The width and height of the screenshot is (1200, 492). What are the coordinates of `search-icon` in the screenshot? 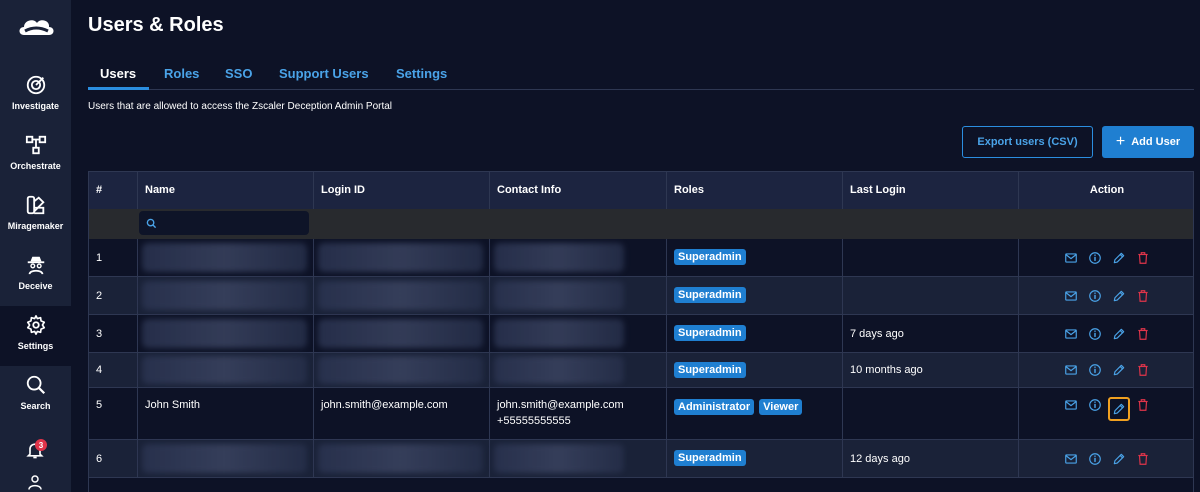 It's located at (35, 385).